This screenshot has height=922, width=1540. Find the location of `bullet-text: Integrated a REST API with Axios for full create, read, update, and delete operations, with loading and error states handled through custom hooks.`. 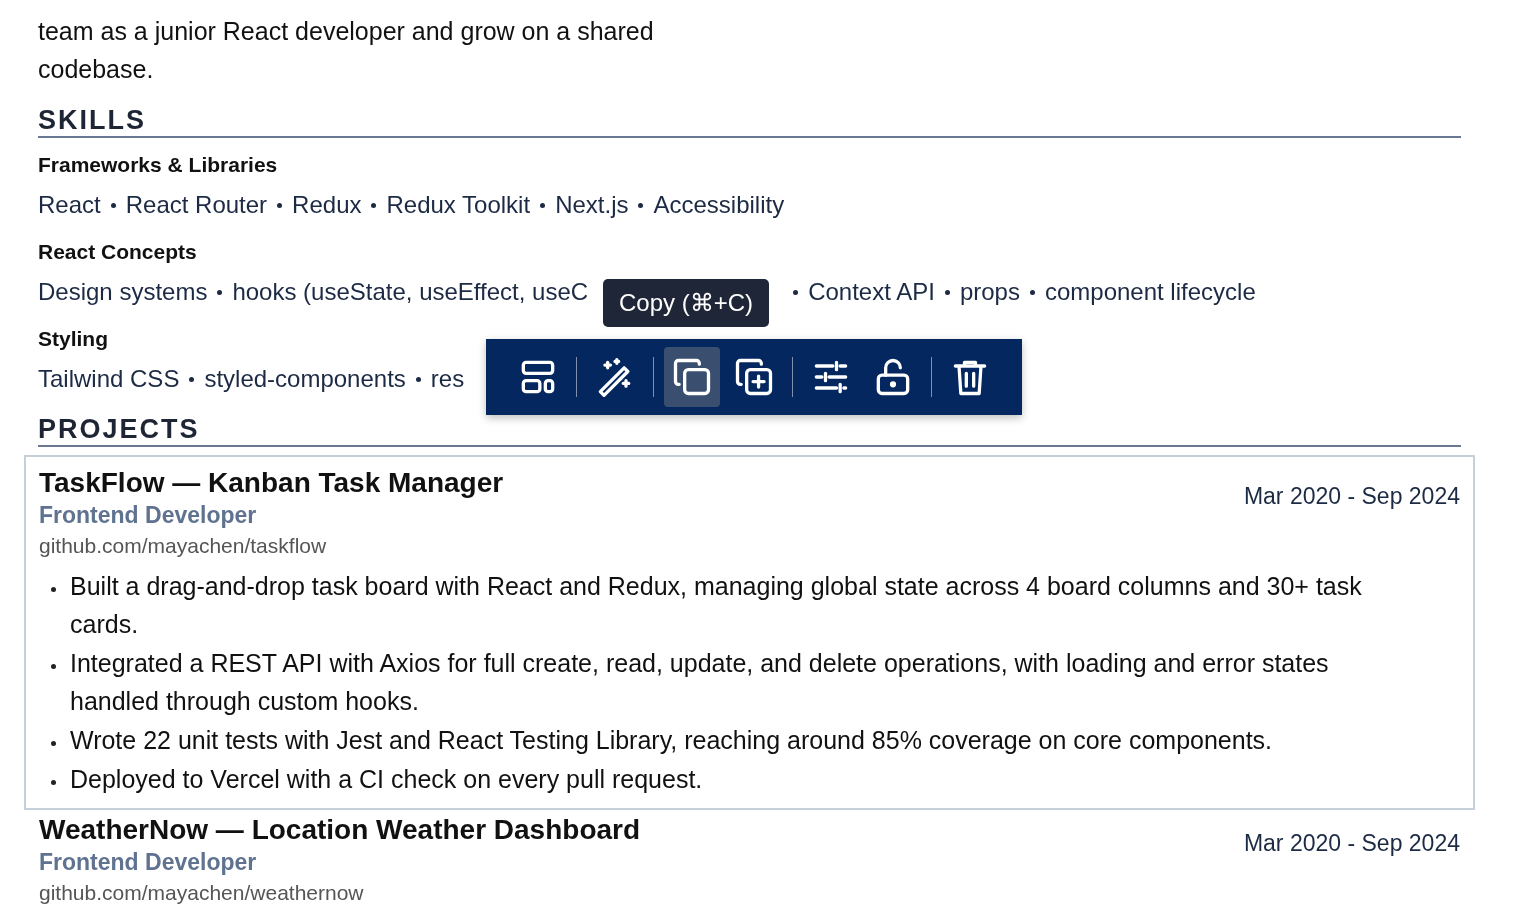

bullet-text: Integrated a REST API with Axios for full create, read, update, and delete operations, with loading and error states handled through custom hooks. is located at coordinates (700, 682).